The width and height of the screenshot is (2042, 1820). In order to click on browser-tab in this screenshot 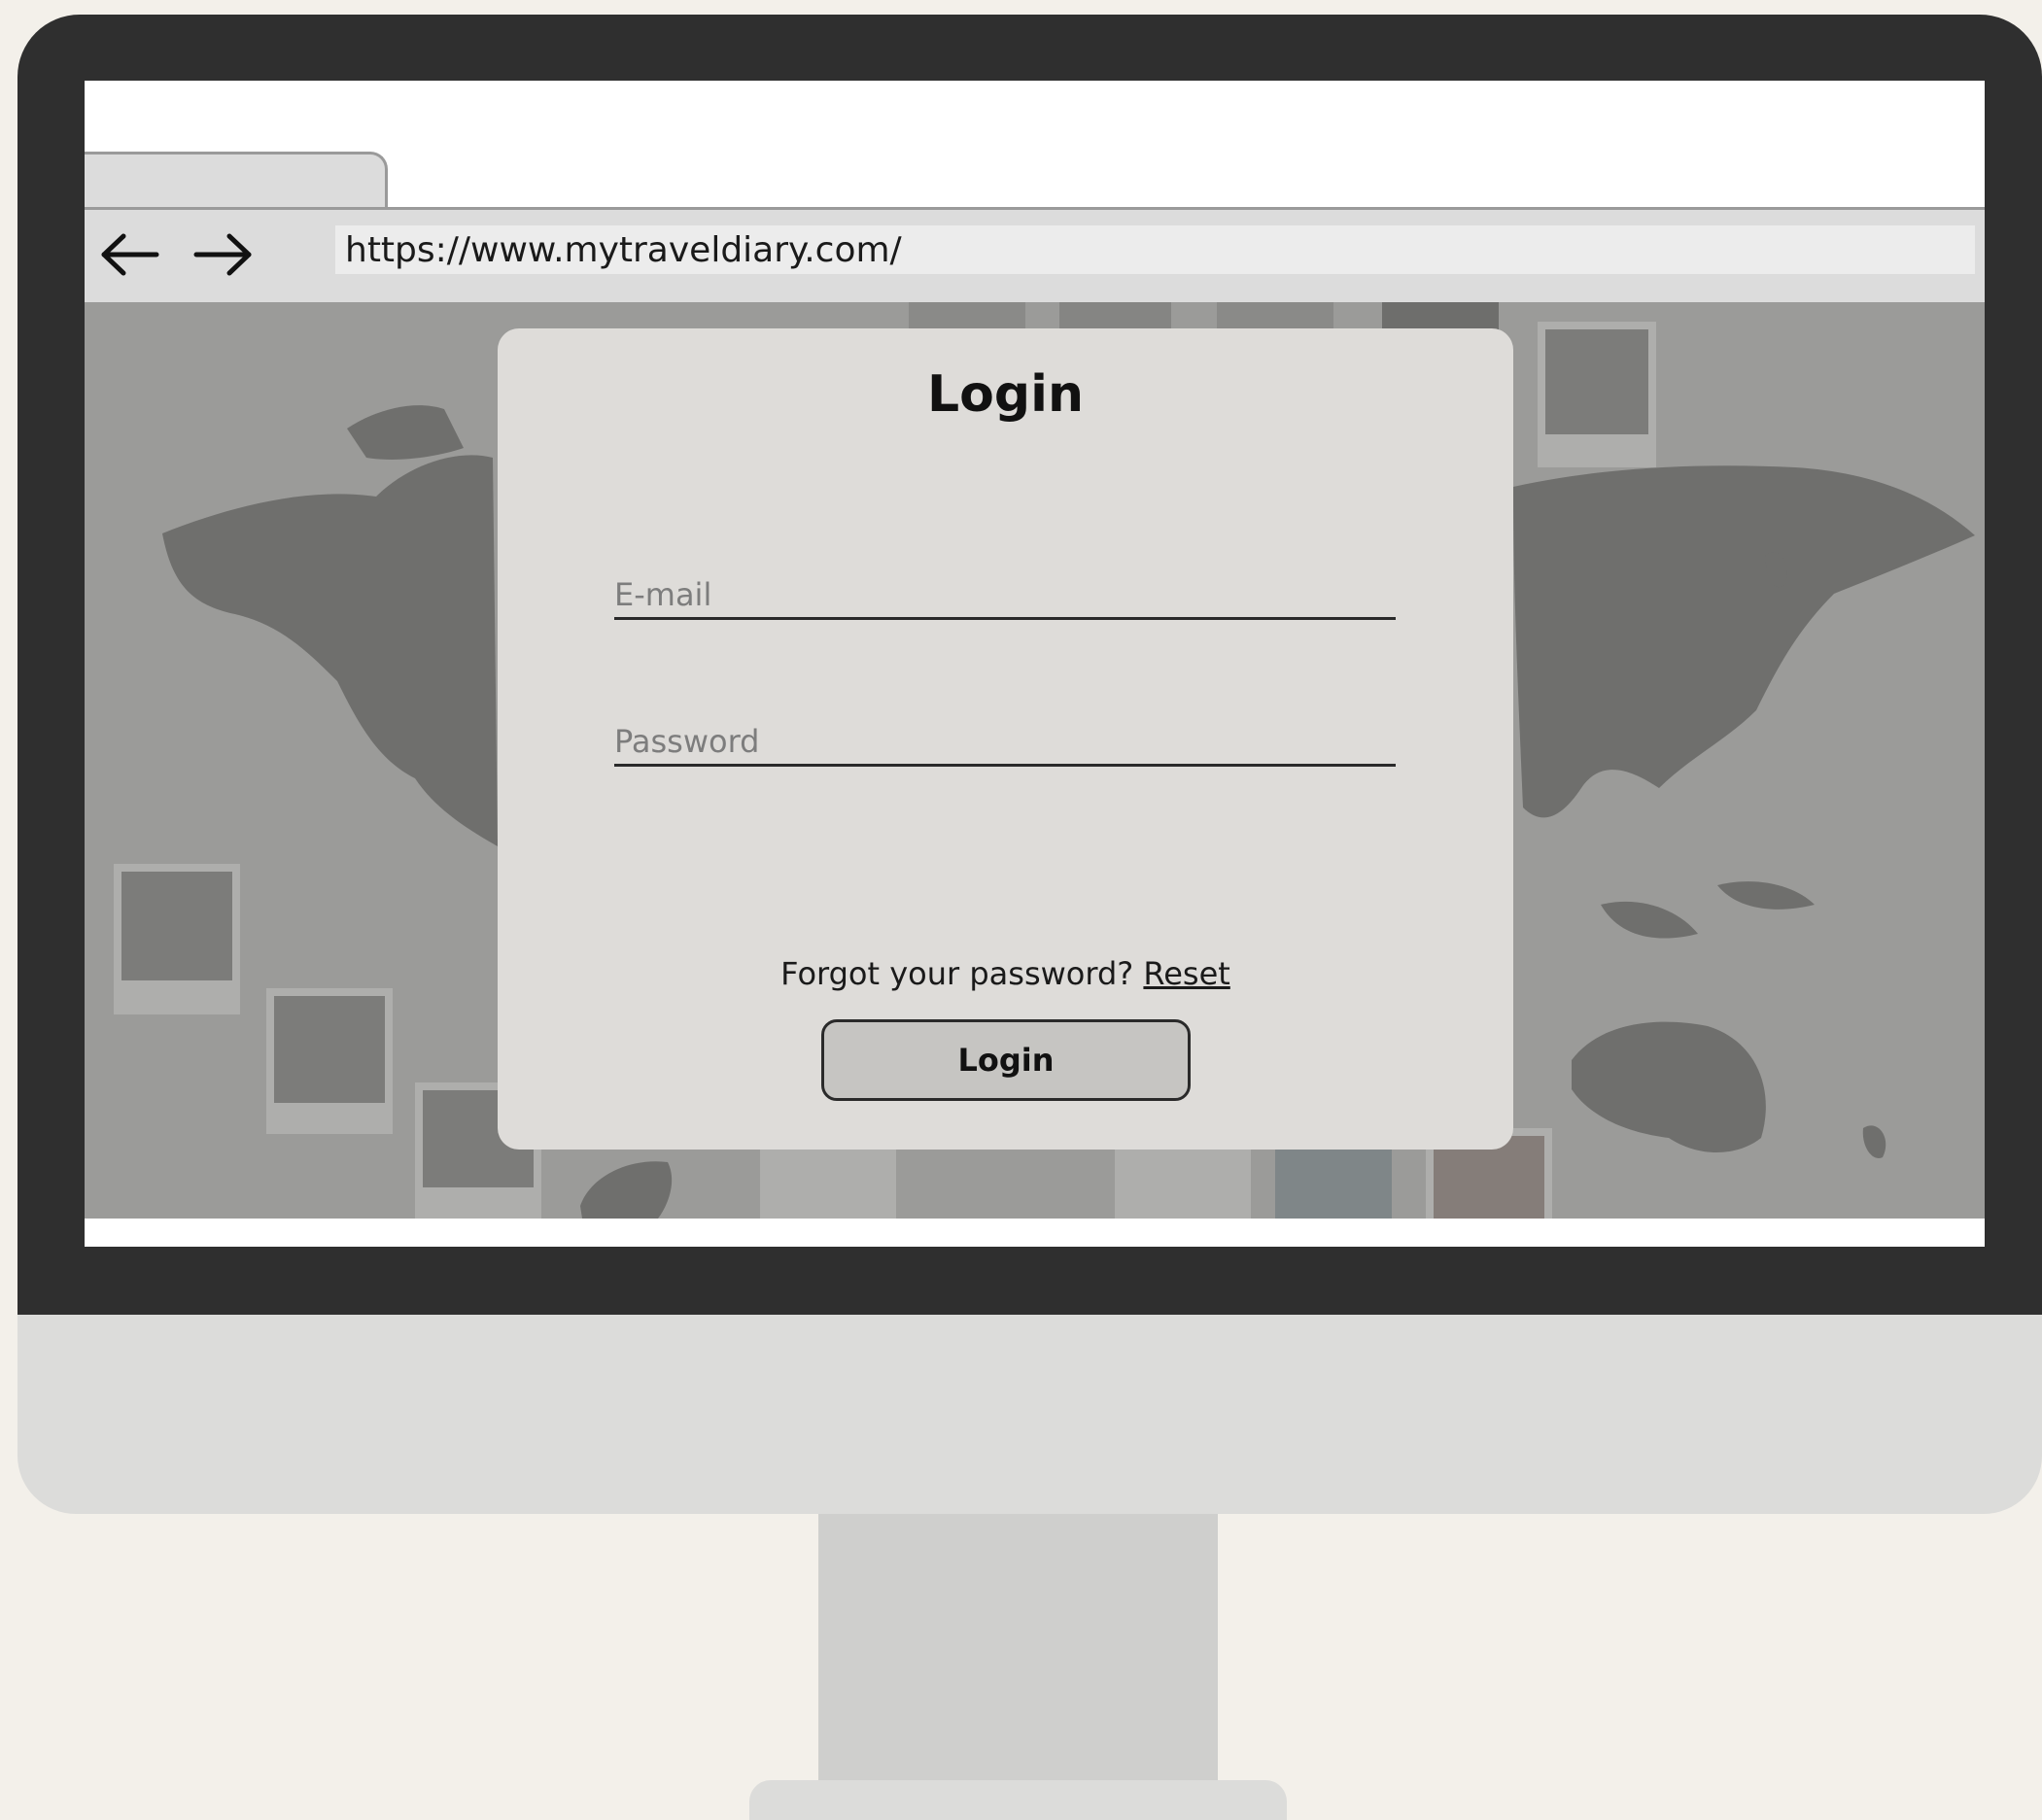, I will do `click(237, 179)`.